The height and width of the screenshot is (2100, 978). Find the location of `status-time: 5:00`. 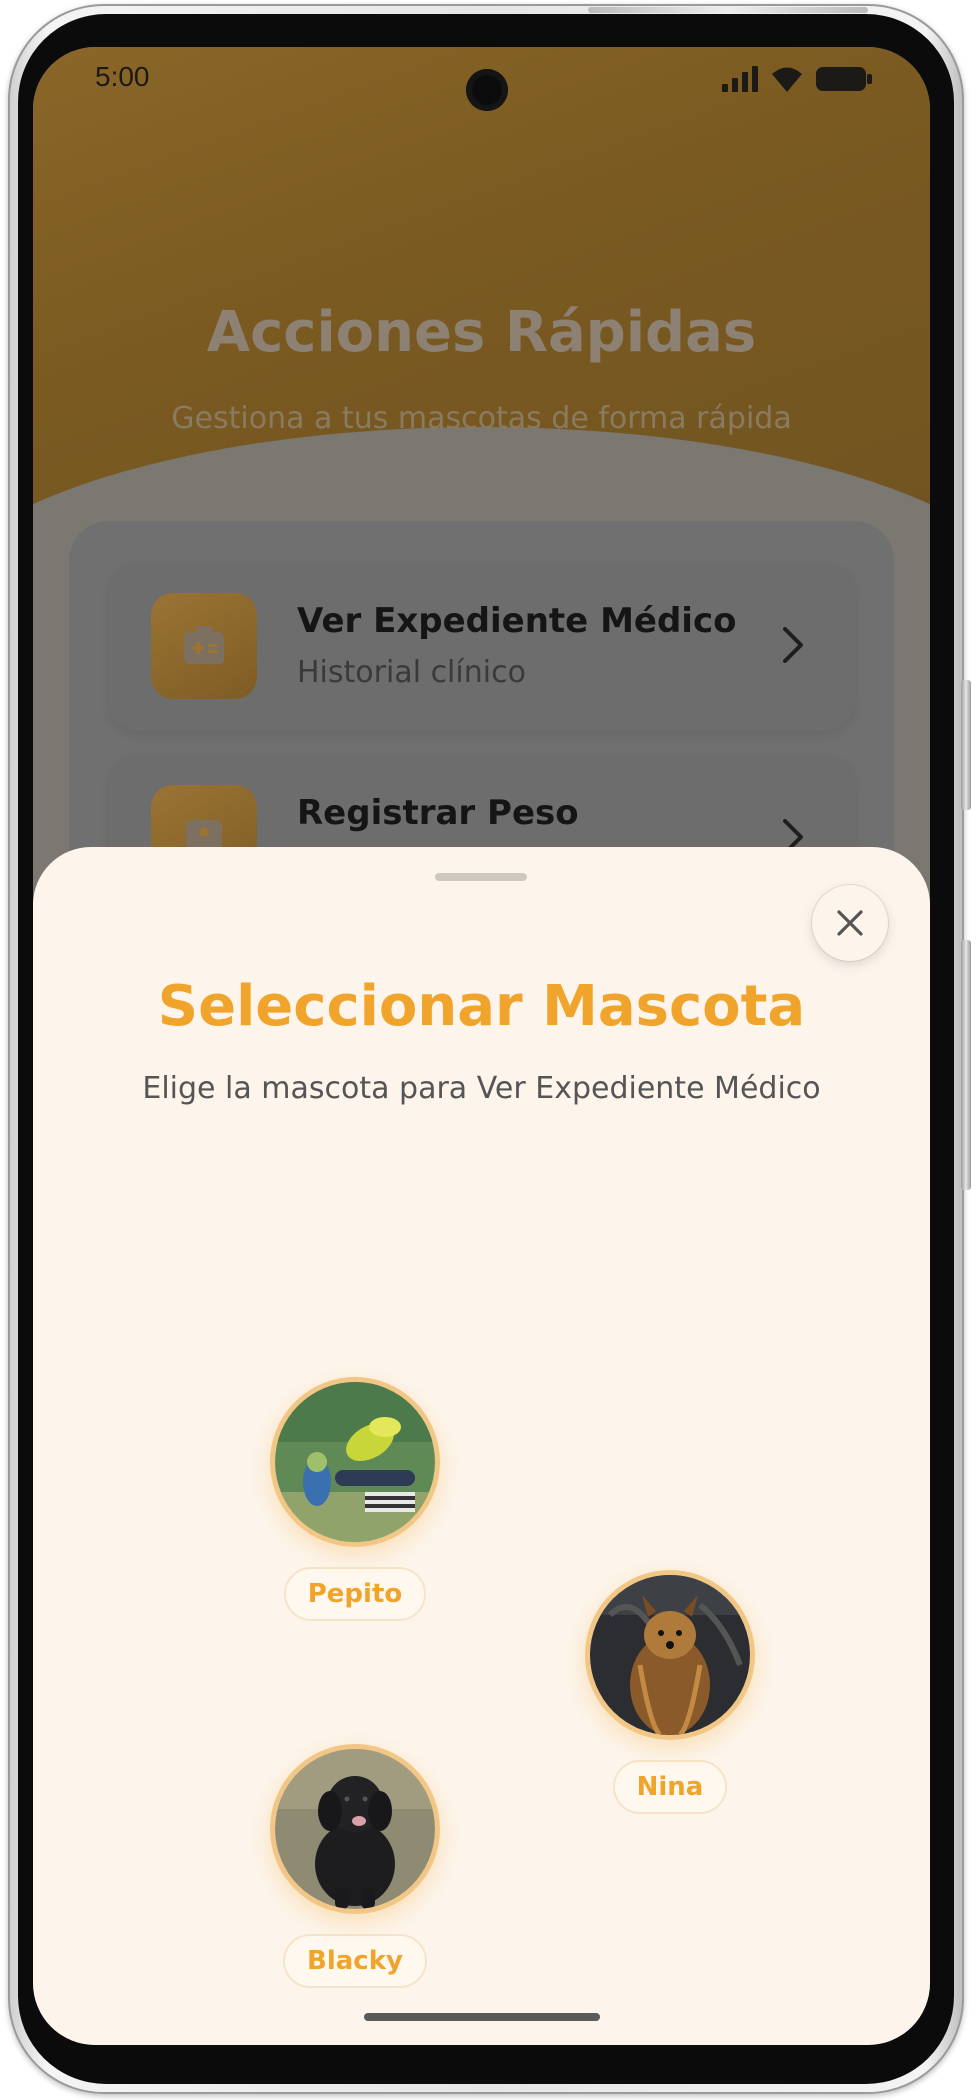

status-time: 5:00 is located at coordinates (122, 76).